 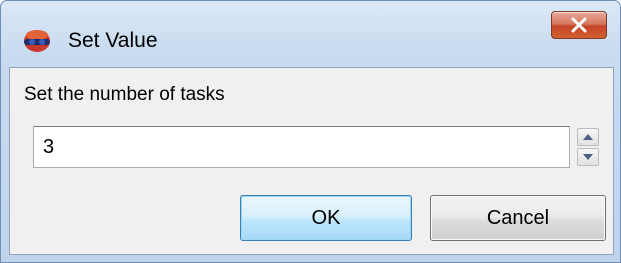 What do you see at coordinates (518, 218) in the screenshot?
I see `cancel-button: Cancel` at bounding box center [518, 218].